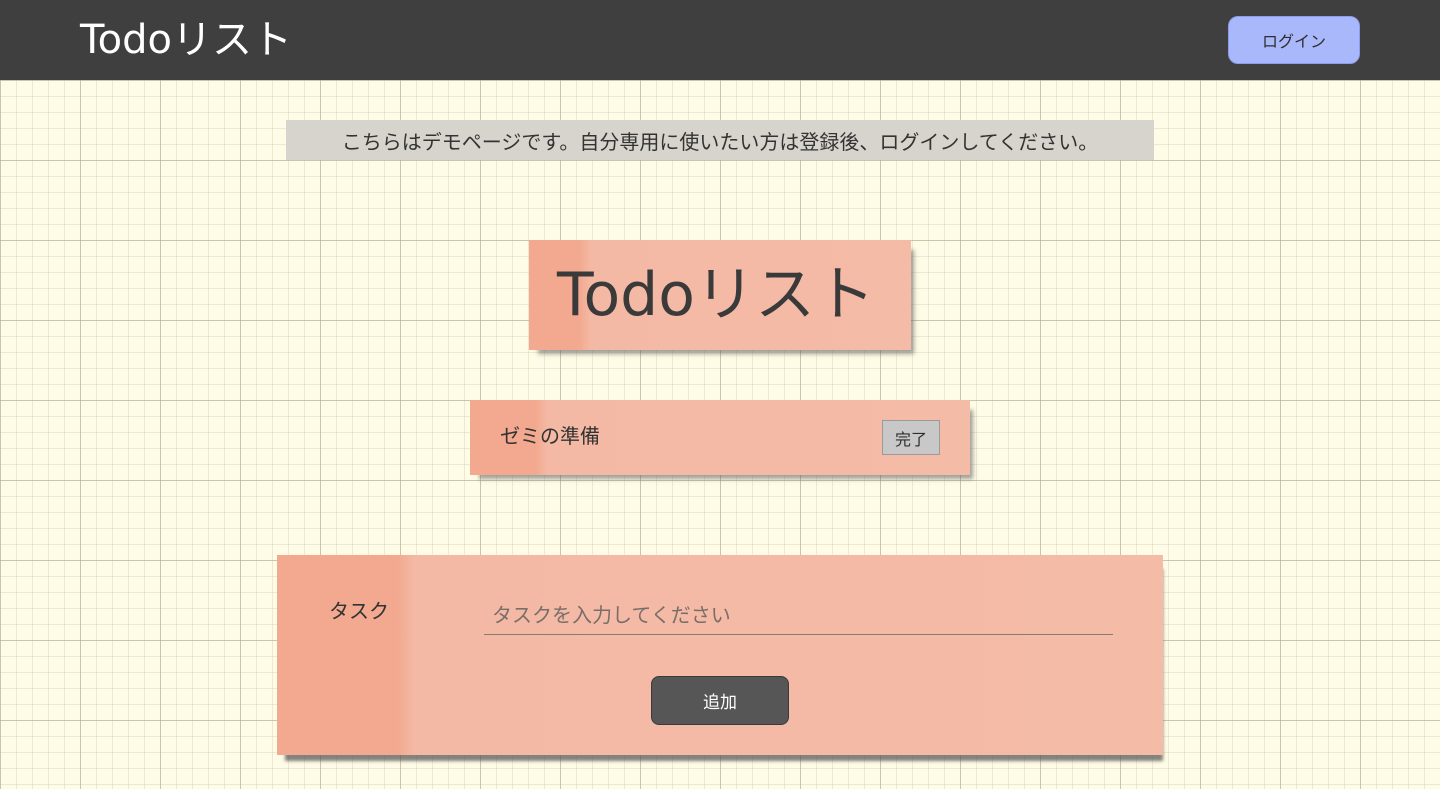  Describe the element at coordinates (720, 437) in the screenshot. I see `task-item: ゼミの準備 完了` at that location.